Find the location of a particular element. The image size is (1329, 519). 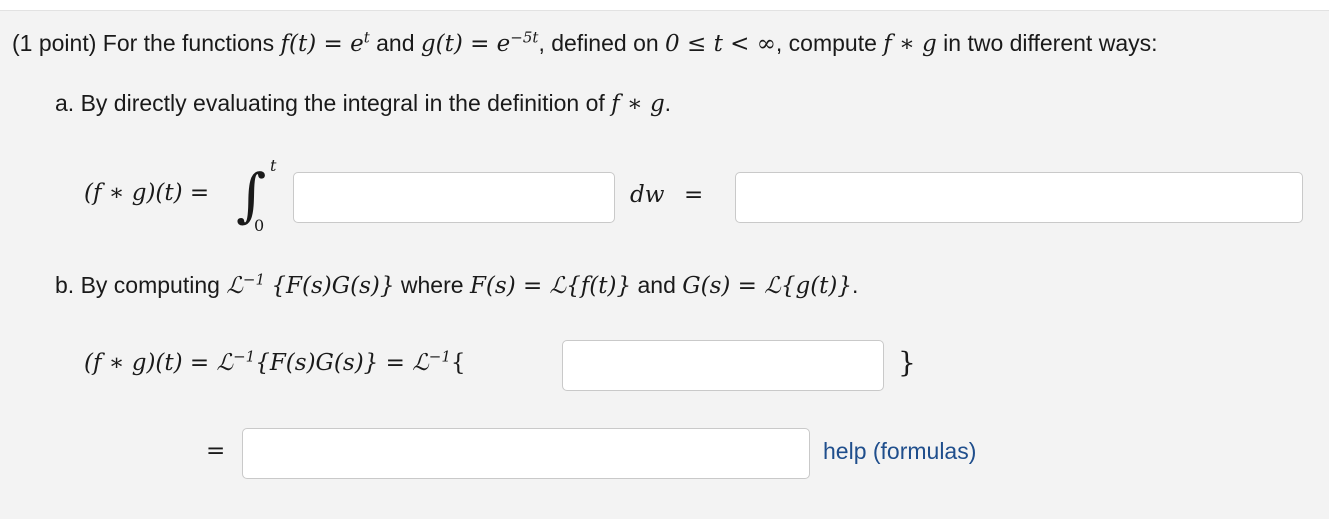

inverse-laplace: ℒ−1 is located at coordinates (246, 284).